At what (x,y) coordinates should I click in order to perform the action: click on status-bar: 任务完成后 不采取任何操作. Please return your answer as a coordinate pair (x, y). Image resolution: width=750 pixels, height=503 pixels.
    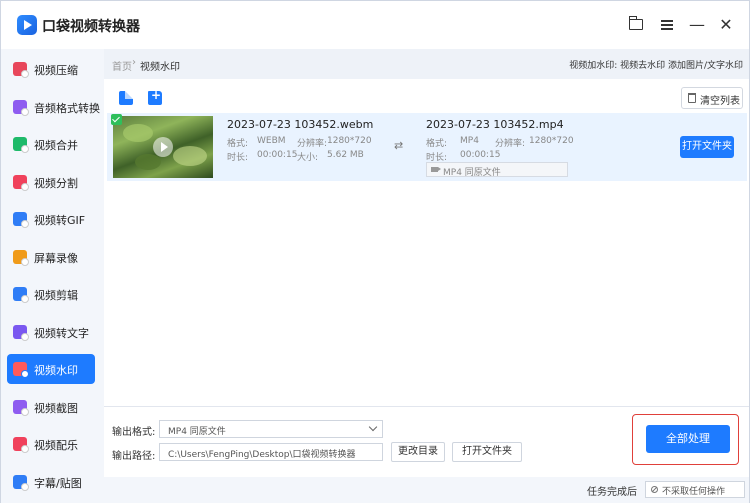
    Looking at the image, I should click on (426, 490).